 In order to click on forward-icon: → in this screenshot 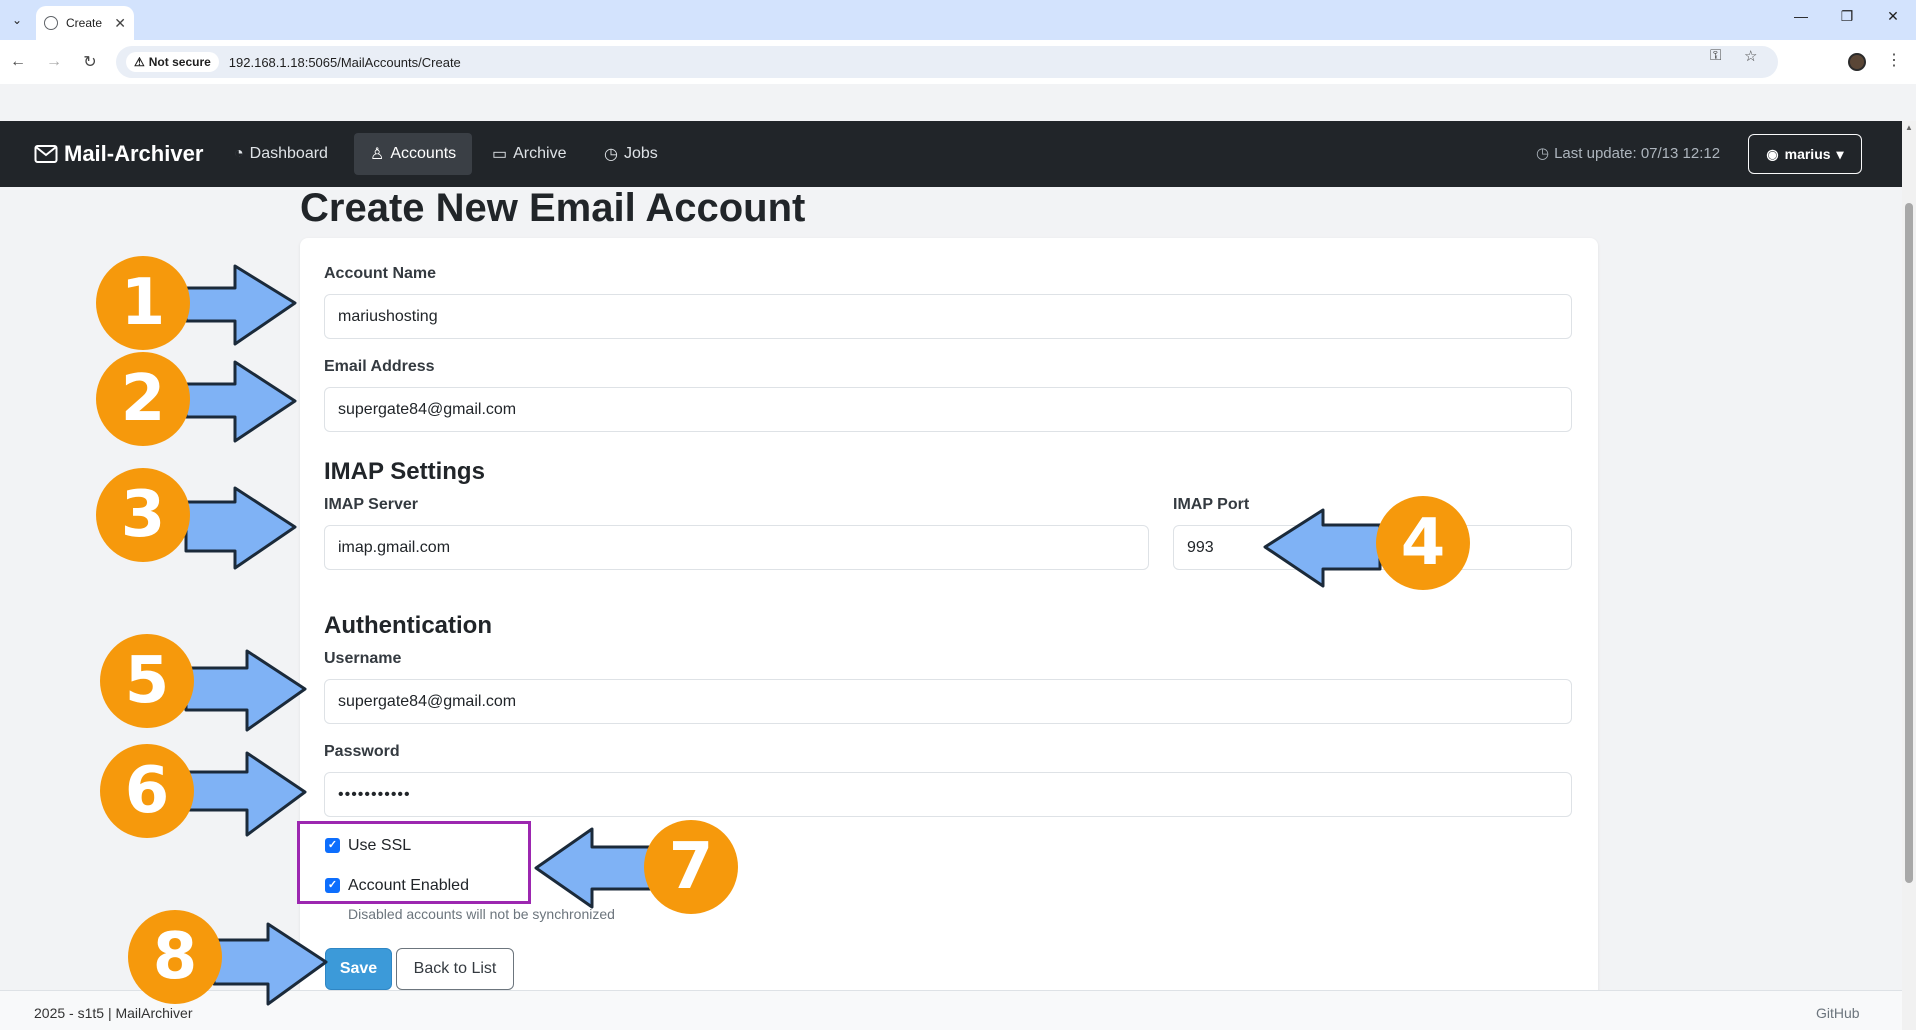, I will do `click(54, 62)`.